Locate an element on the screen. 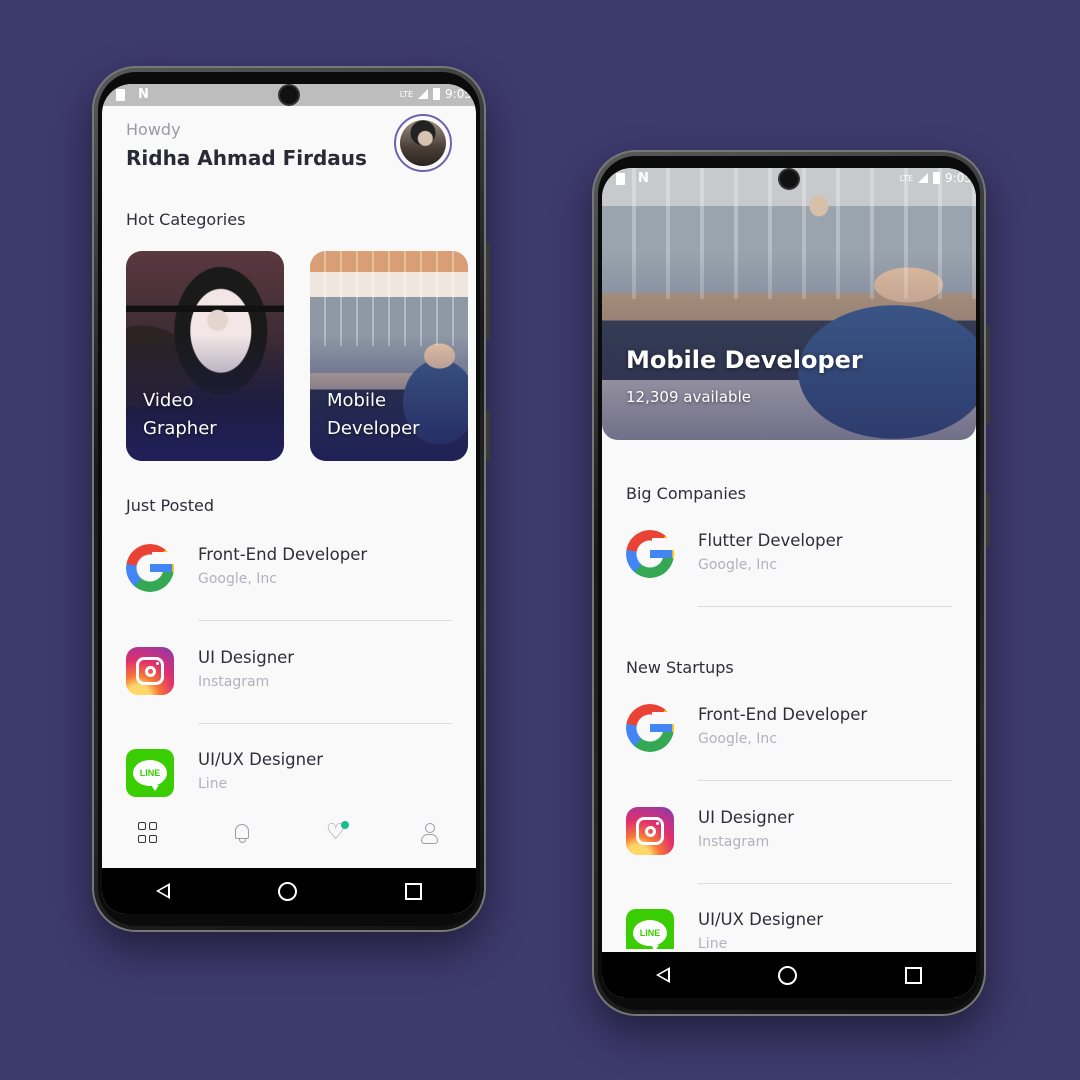 The image size is (1080, 1080). just-posted-title: Just Posted is located at coordinates (170, 505).